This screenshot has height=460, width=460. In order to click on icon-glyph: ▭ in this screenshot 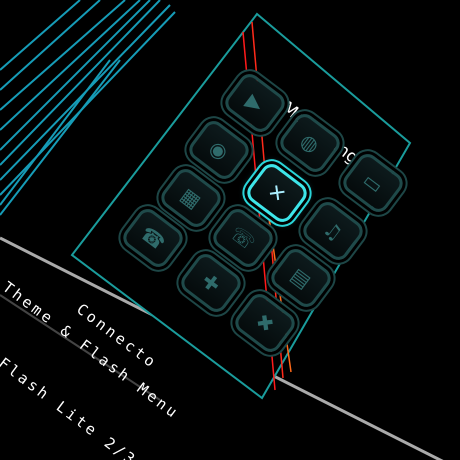, I will do `click(373, 183)`.